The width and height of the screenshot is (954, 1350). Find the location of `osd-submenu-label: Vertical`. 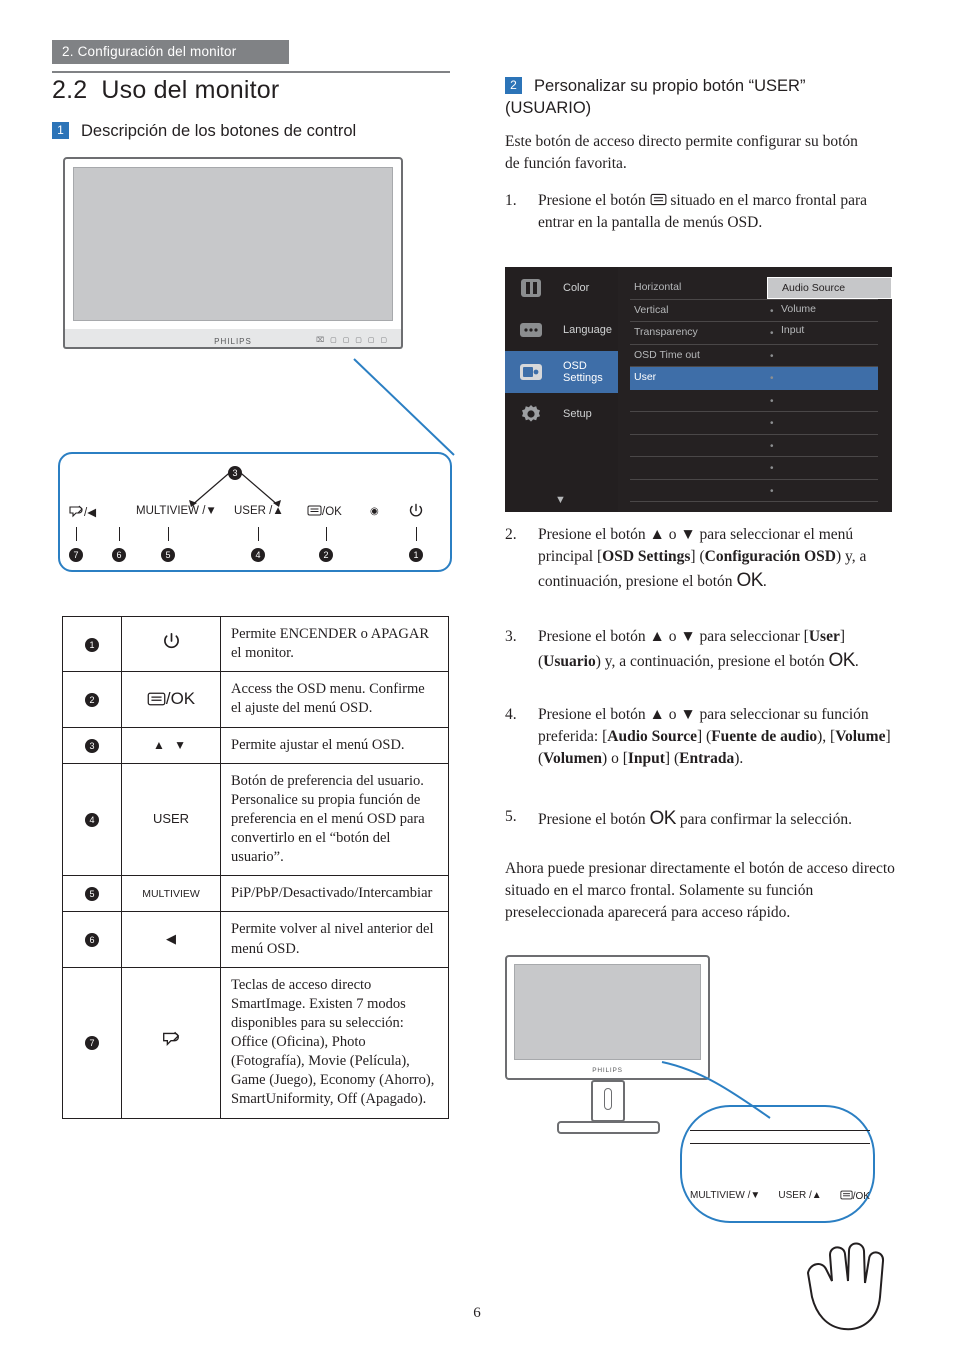

osd-submenu-label: Vertical is located at coordinates (651, 309).